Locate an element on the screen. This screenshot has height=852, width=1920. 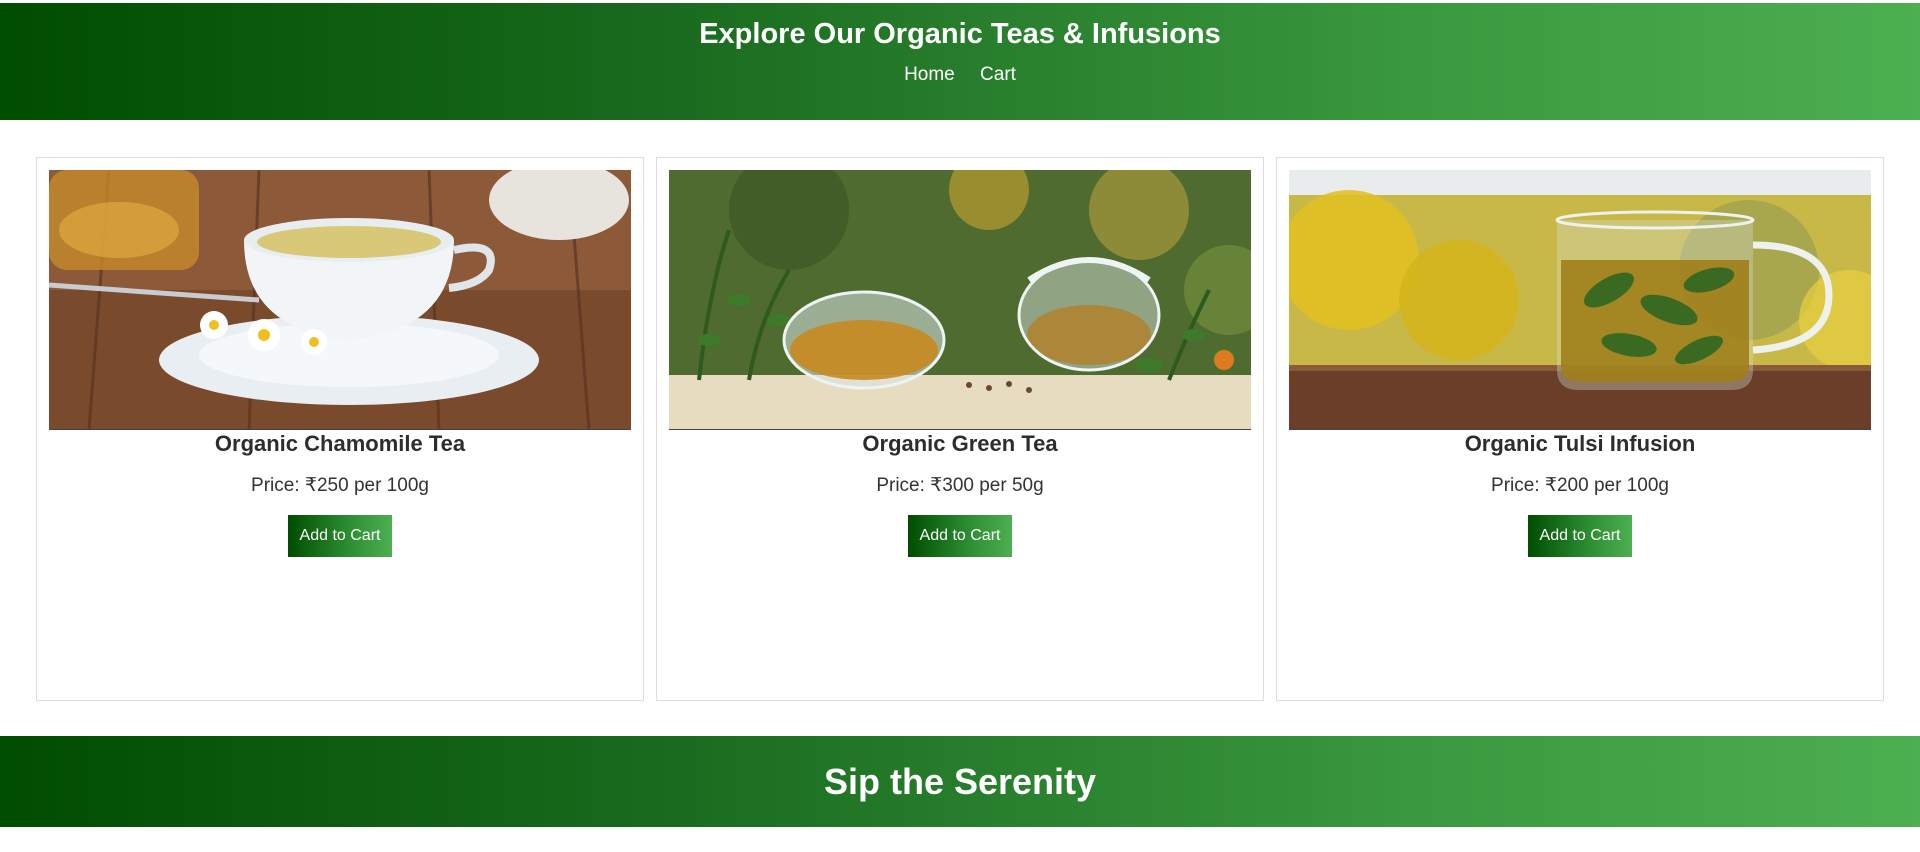
product-price: Price: ₹250 per 100g is located at coordinates (340, 485).